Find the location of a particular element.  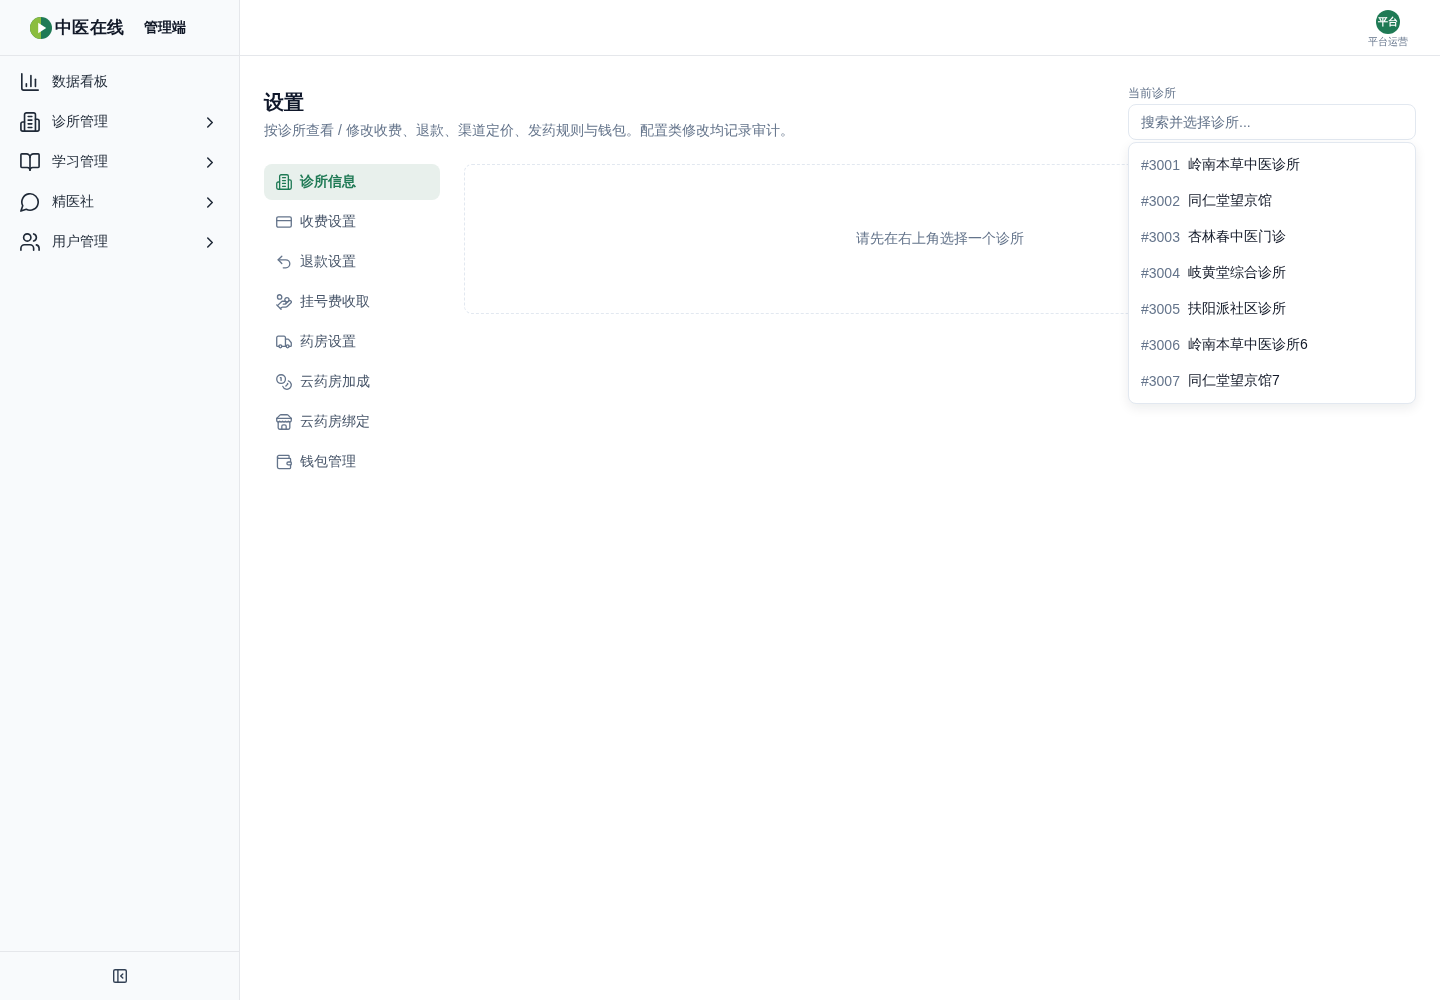

play-logo-icon is located at coordinates (41, 27).